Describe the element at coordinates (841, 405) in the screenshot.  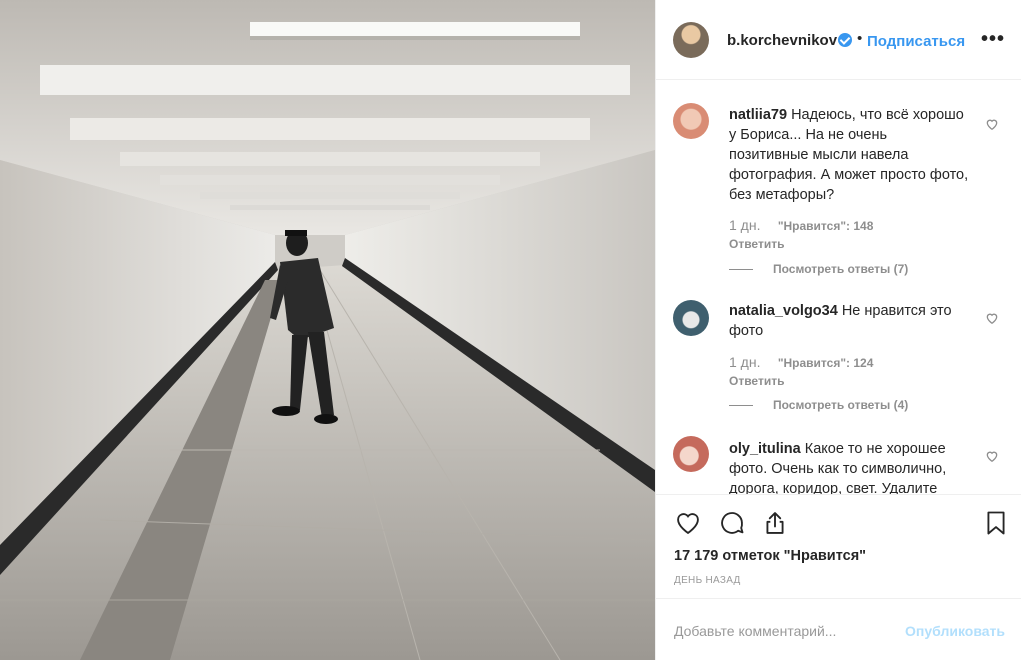
I see `view-replies-label: Посмотреть ответы (4)` at that location.